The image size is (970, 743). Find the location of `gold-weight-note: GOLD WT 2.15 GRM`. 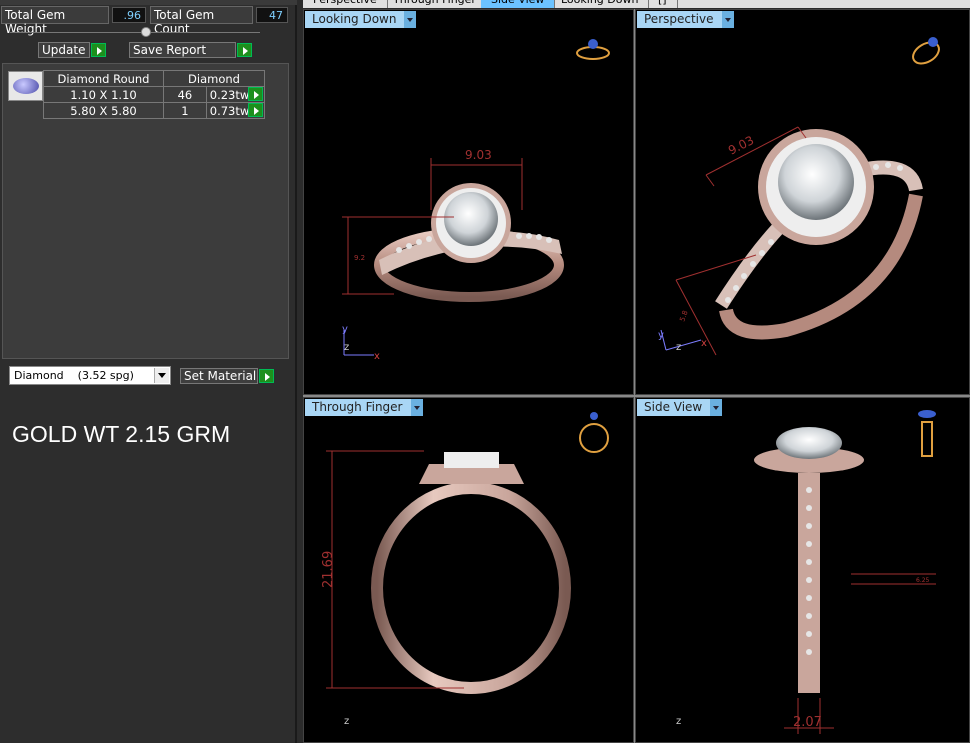

gold-weight-note: GOLD WT 2.15 GRM is located at coordinates (121, 434).